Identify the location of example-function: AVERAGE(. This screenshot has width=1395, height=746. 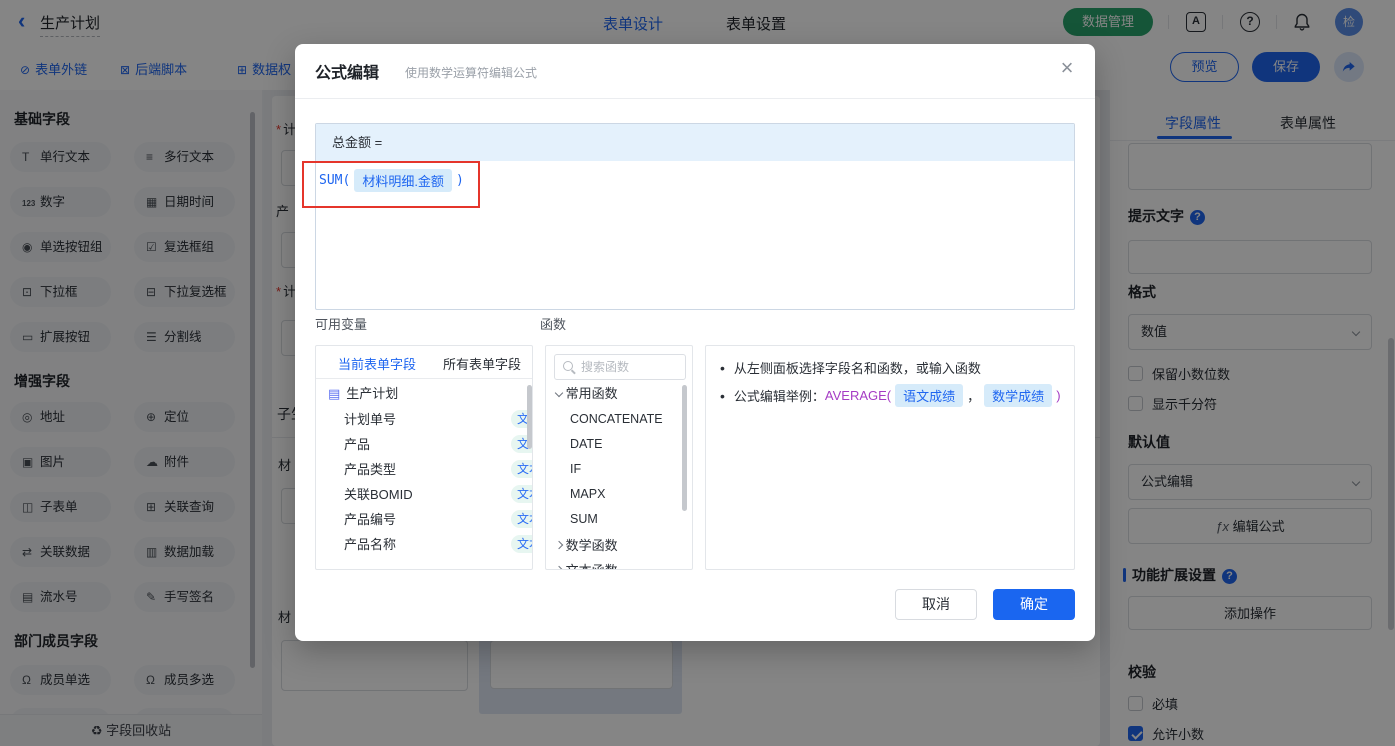
(858, 395).